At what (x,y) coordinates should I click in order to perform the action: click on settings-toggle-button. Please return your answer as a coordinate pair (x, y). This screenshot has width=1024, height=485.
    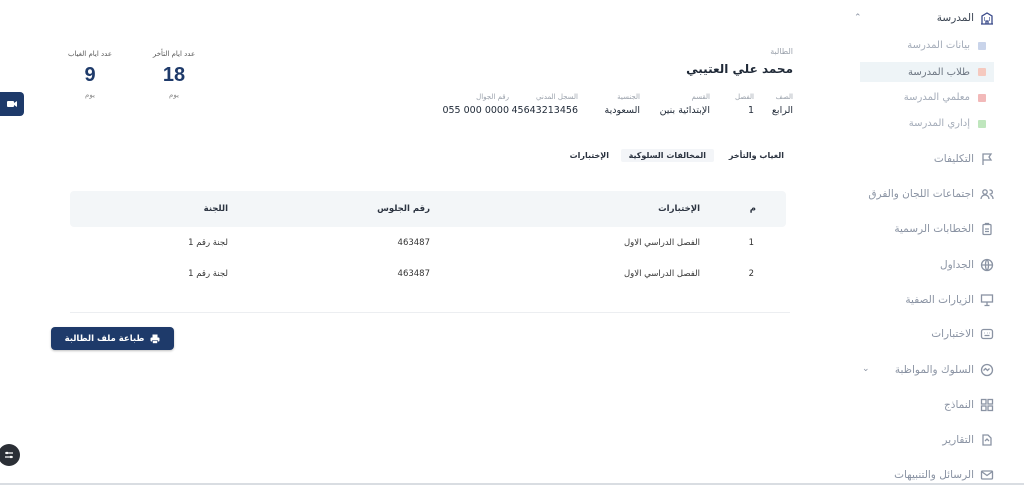
    Looking at the image, I should click on (10, 455).